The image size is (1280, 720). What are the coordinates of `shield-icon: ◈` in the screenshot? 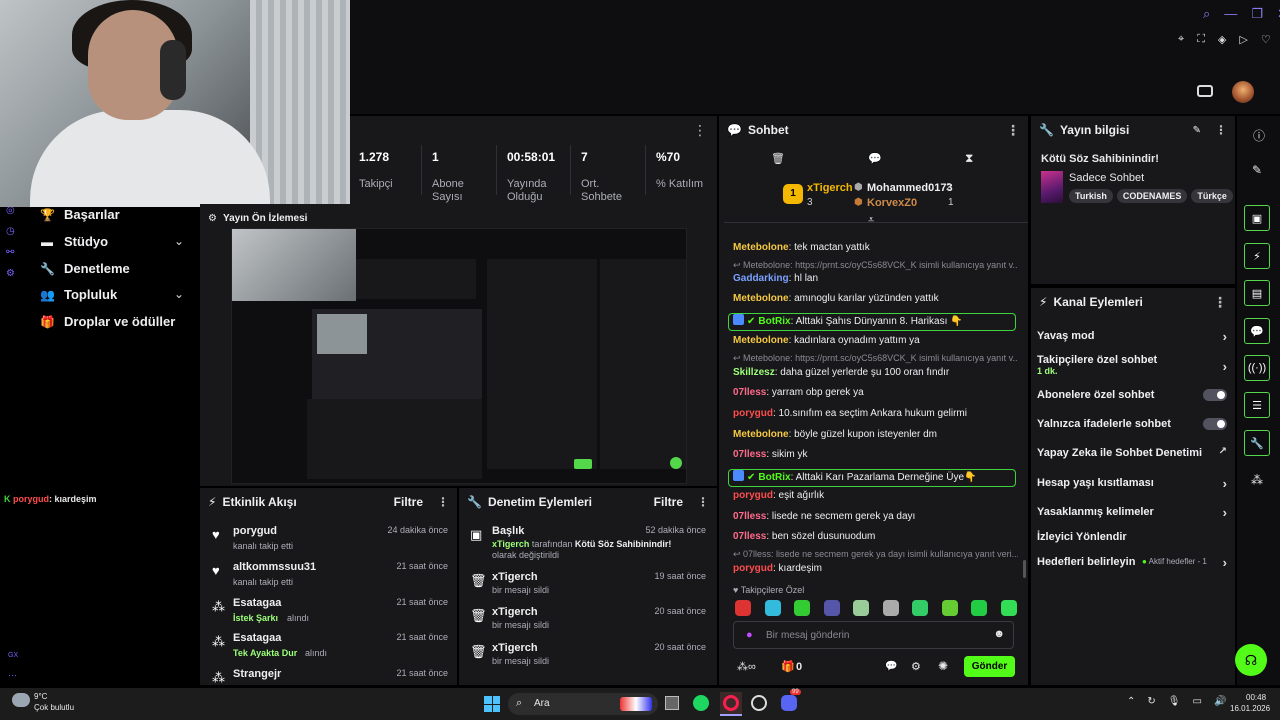 It's located at (1222, 39).